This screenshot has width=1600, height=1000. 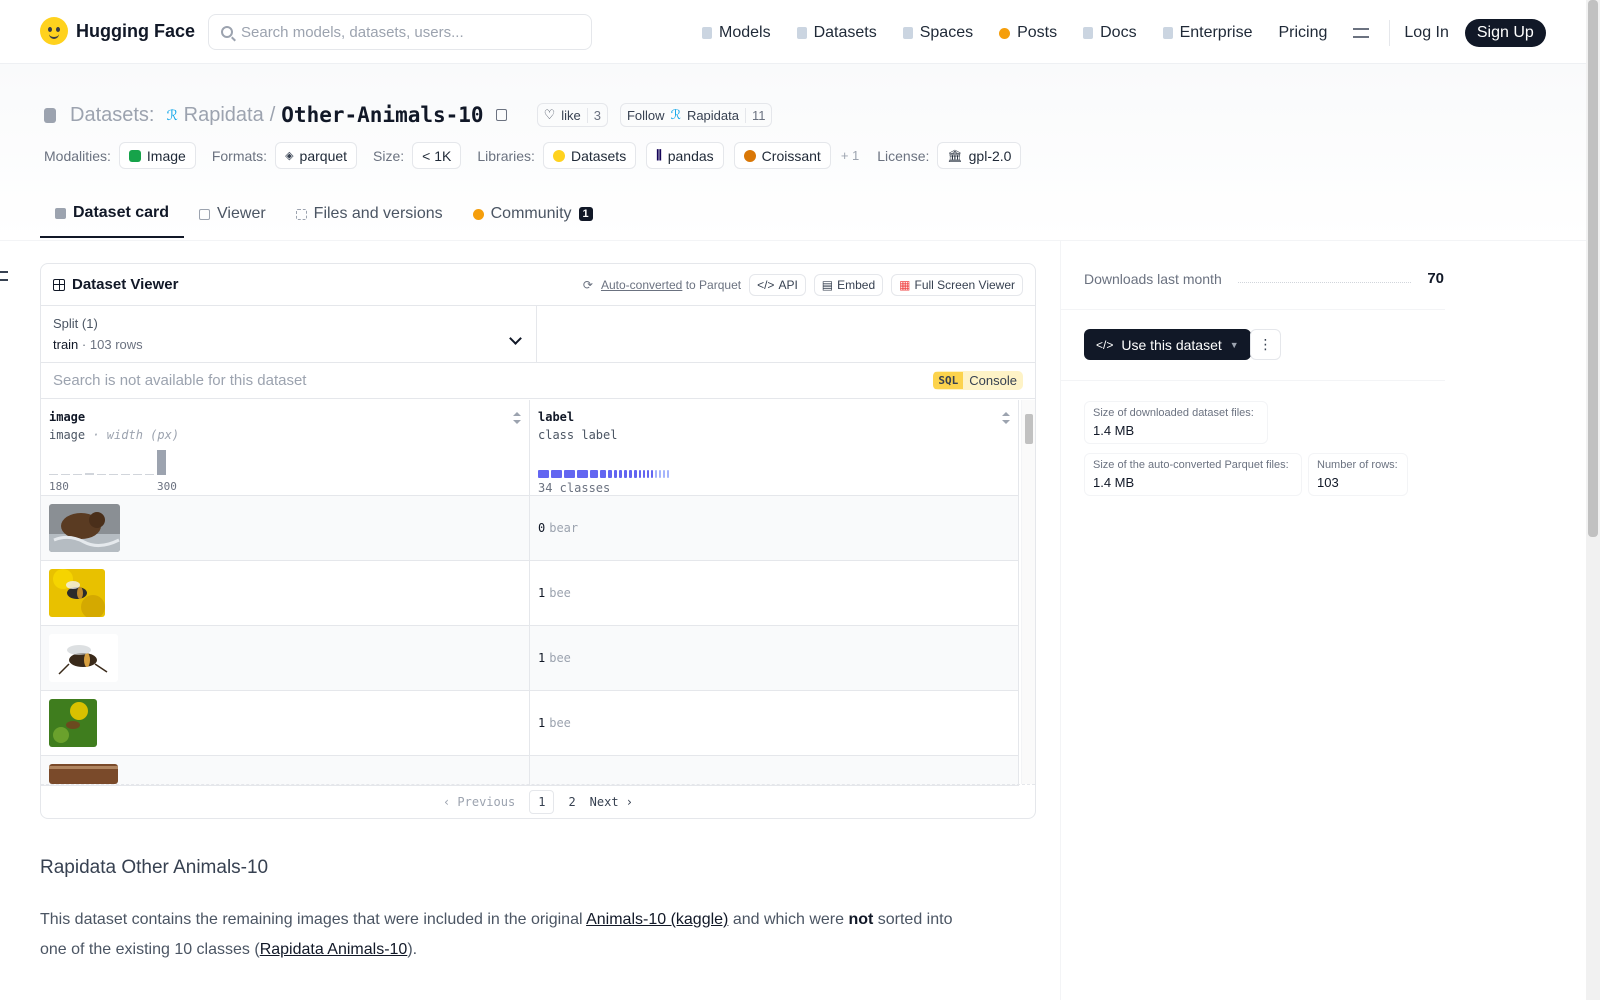 I want to click on nav-models: Models, so click(x=736, y=33).